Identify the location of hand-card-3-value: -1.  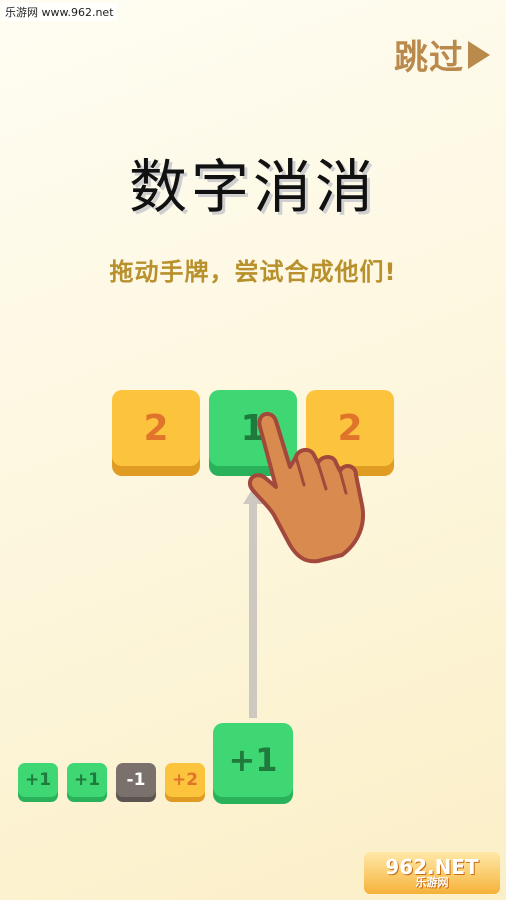
(136, 780).